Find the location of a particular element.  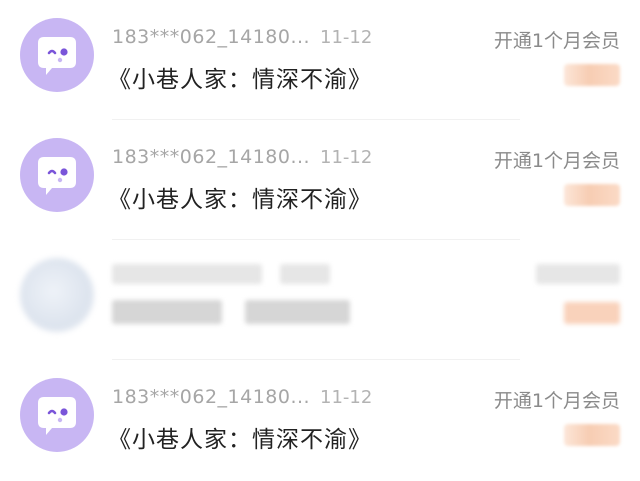

censored-date is located at coordinates (305, 274).